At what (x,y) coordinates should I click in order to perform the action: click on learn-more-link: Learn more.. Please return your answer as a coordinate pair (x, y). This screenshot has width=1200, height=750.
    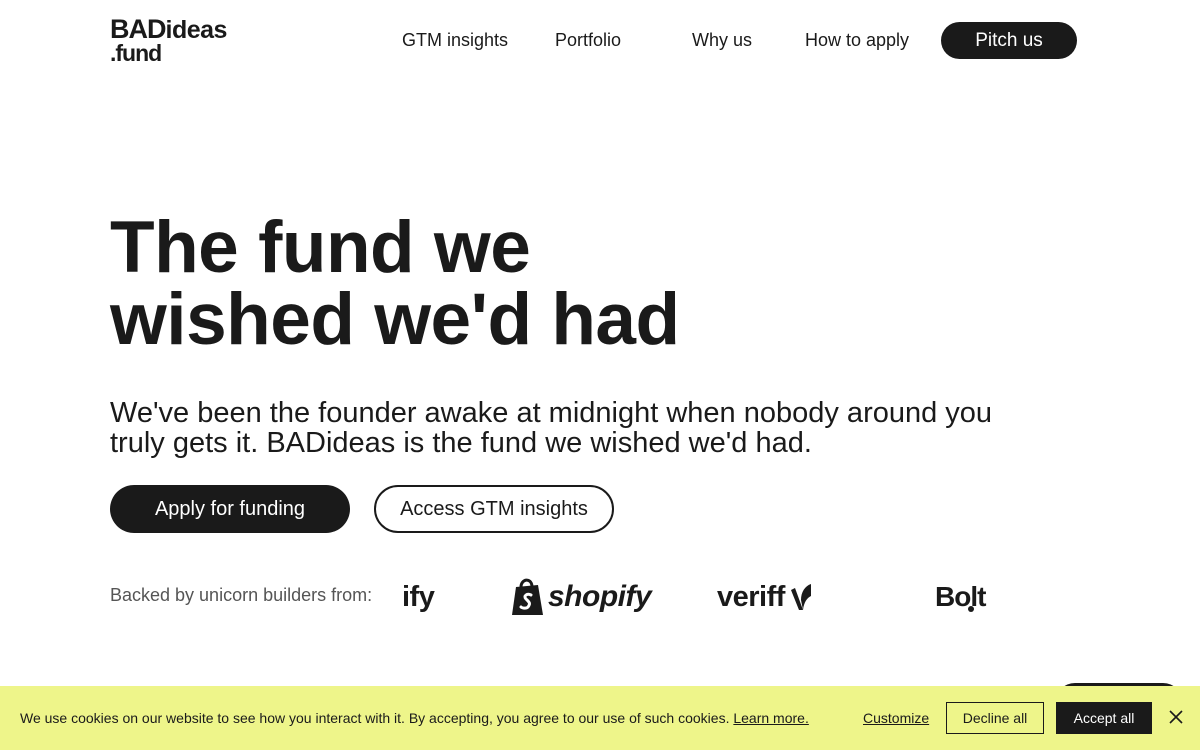
    Looking at the image, I should click on (770, 718).